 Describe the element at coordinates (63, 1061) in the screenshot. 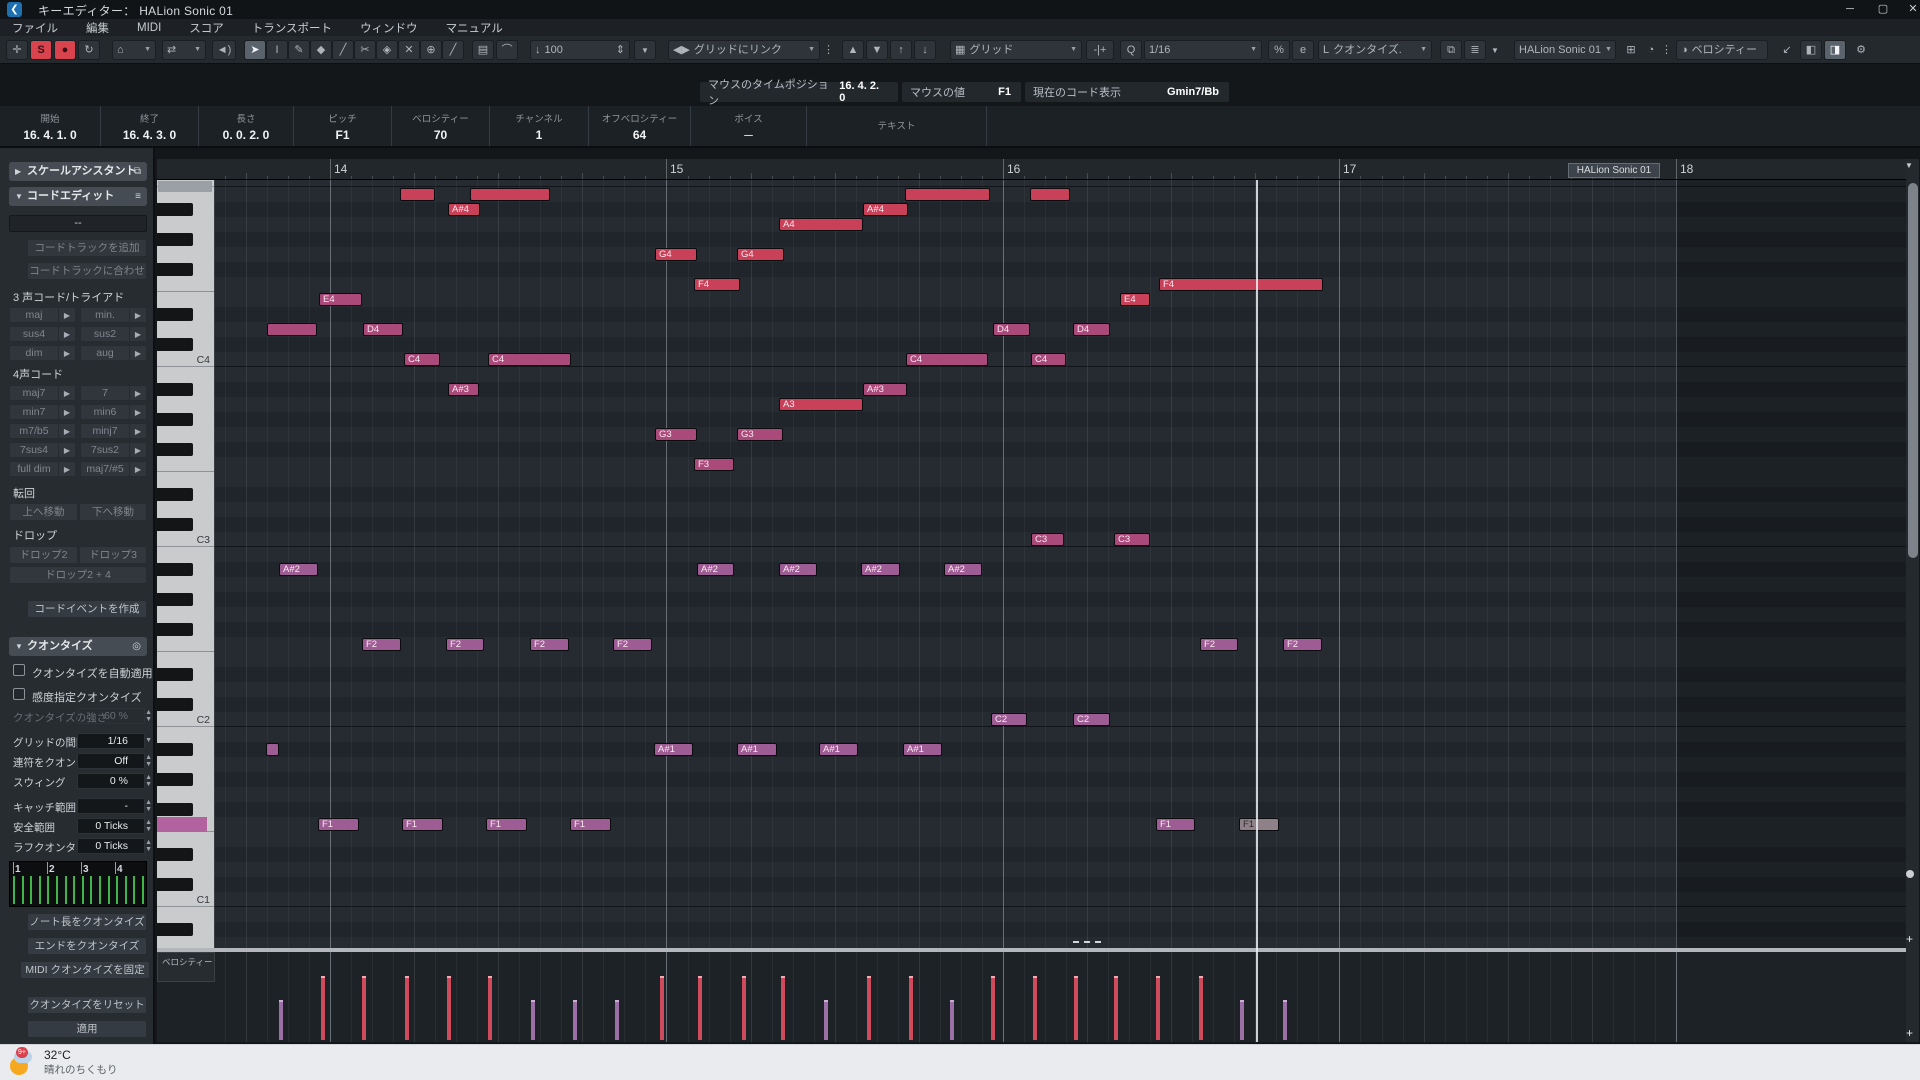

I see `weather-widget: 9+ 32°C 晴れのちくもり` at that location.